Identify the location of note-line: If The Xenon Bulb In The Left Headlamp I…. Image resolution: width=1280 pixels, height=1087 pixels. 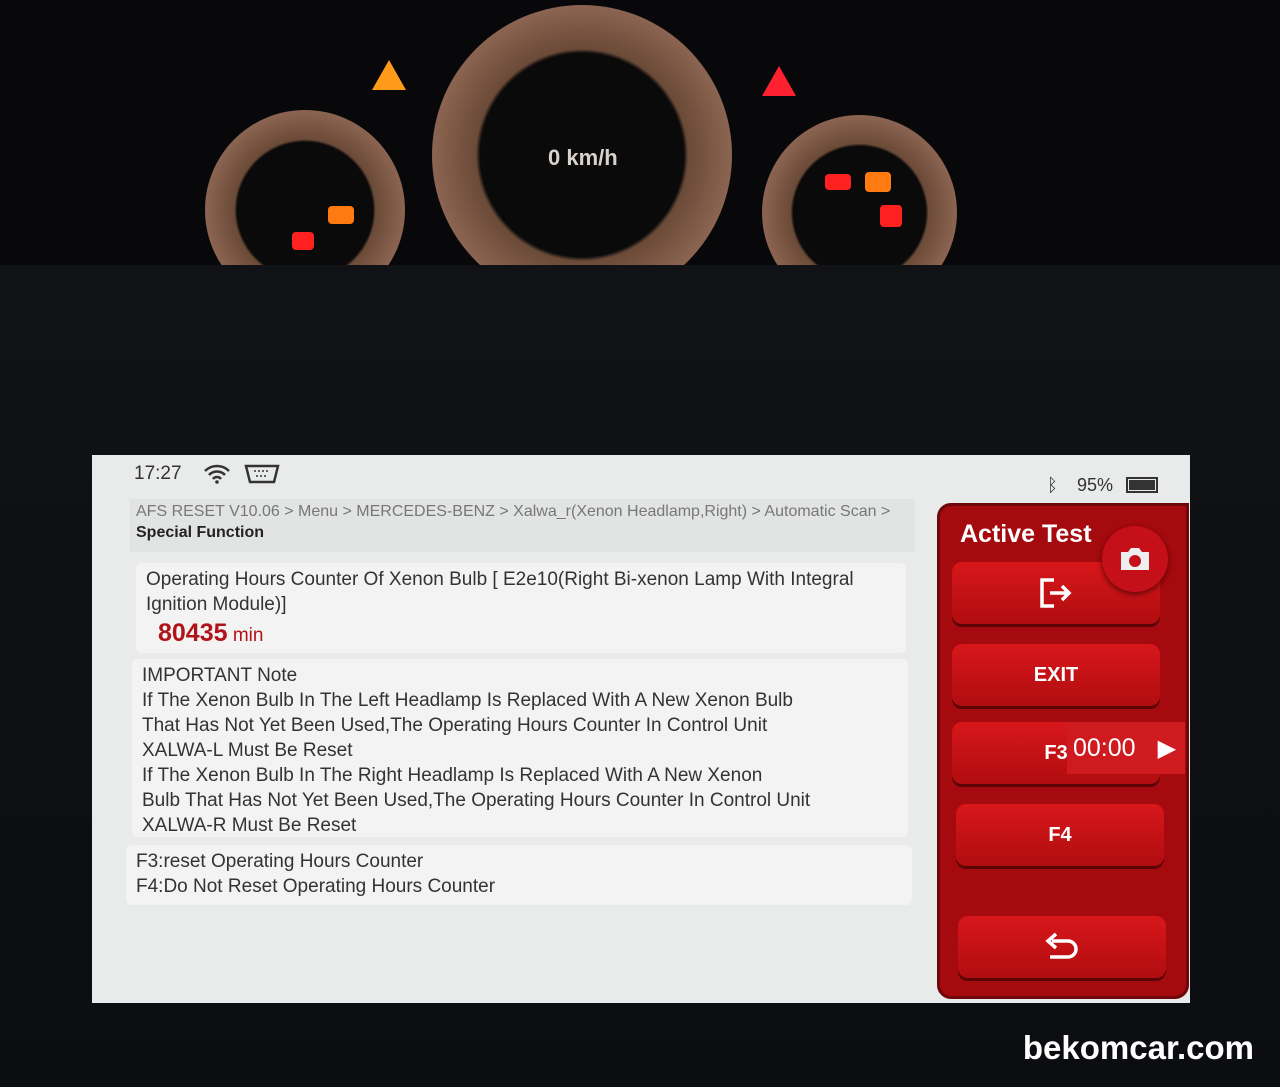
(467, 700).